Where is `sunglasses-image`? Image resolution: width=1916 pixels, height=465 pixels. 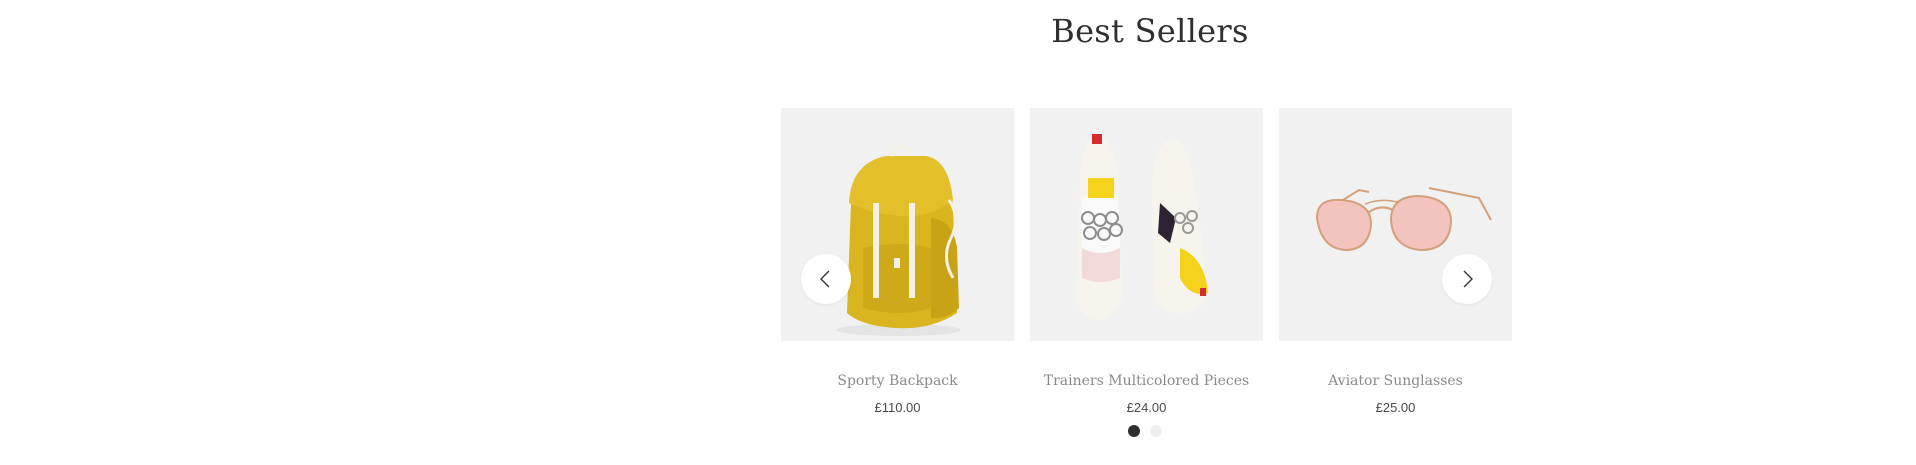
sunglasses-image is located at coordinates (1395, 224).